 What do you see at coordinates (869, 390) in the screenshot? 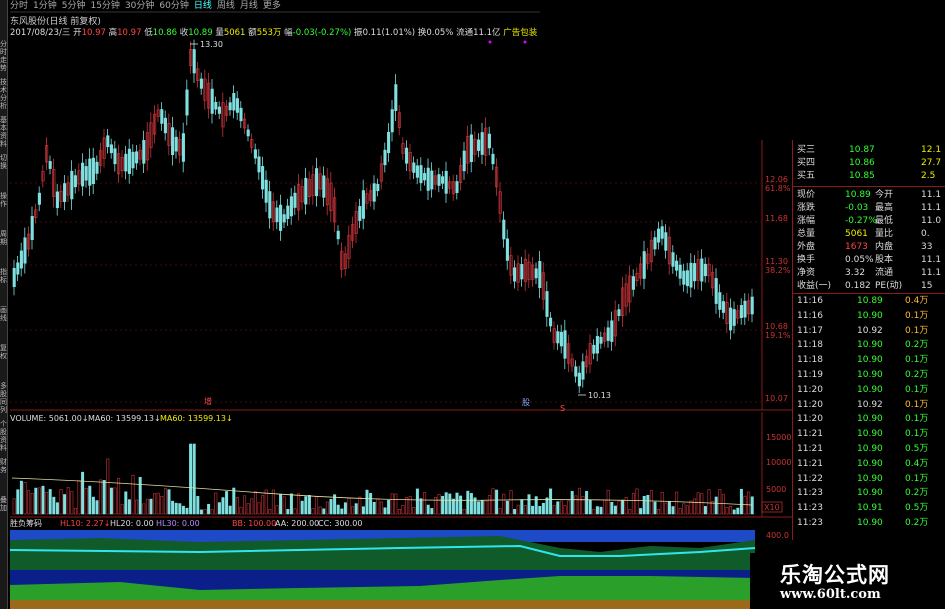
I see `tick-row: 11:20 10.90 0.1万` at bounding box center [869, 390].